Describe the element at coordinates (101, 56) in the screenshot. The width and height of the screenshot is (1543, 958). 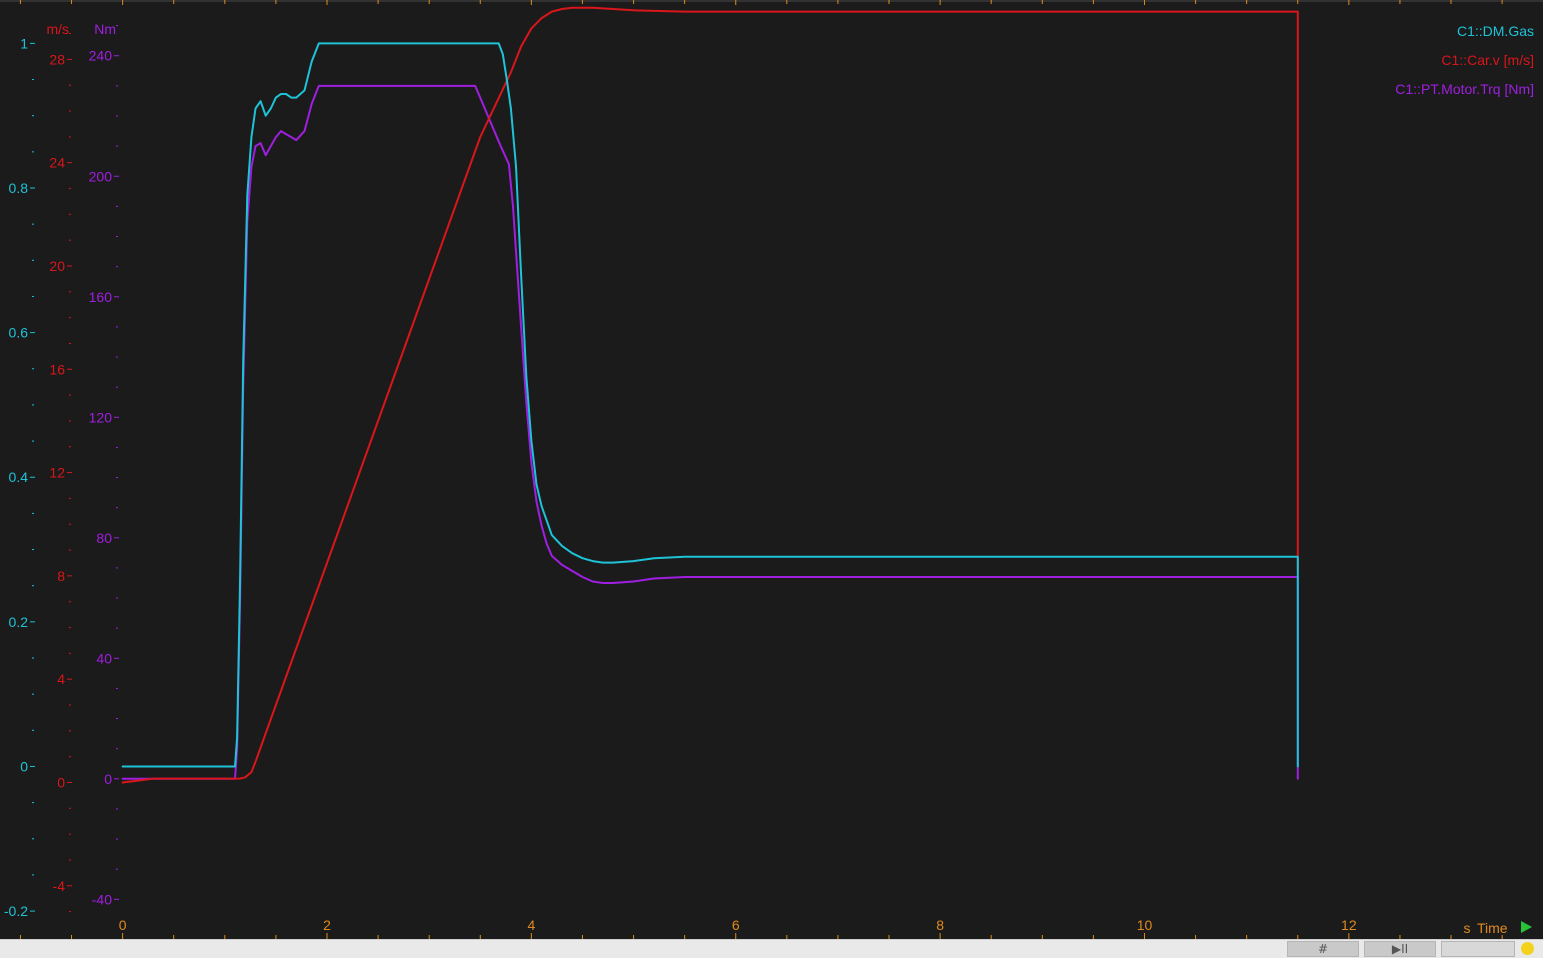
I see `torque-tick-label: 240` at that location.